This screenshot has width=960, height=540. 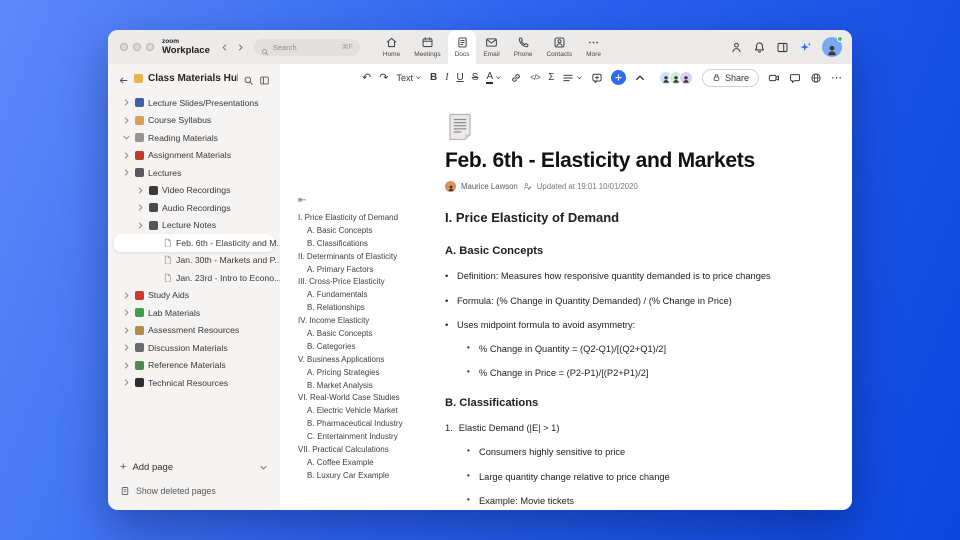 What do you see at coordinates (646, 428) in the screenshot?
I see `doc-numbered-item: 1. Elastic Demand (|E| > 1)` at bounding box center [646, 428].